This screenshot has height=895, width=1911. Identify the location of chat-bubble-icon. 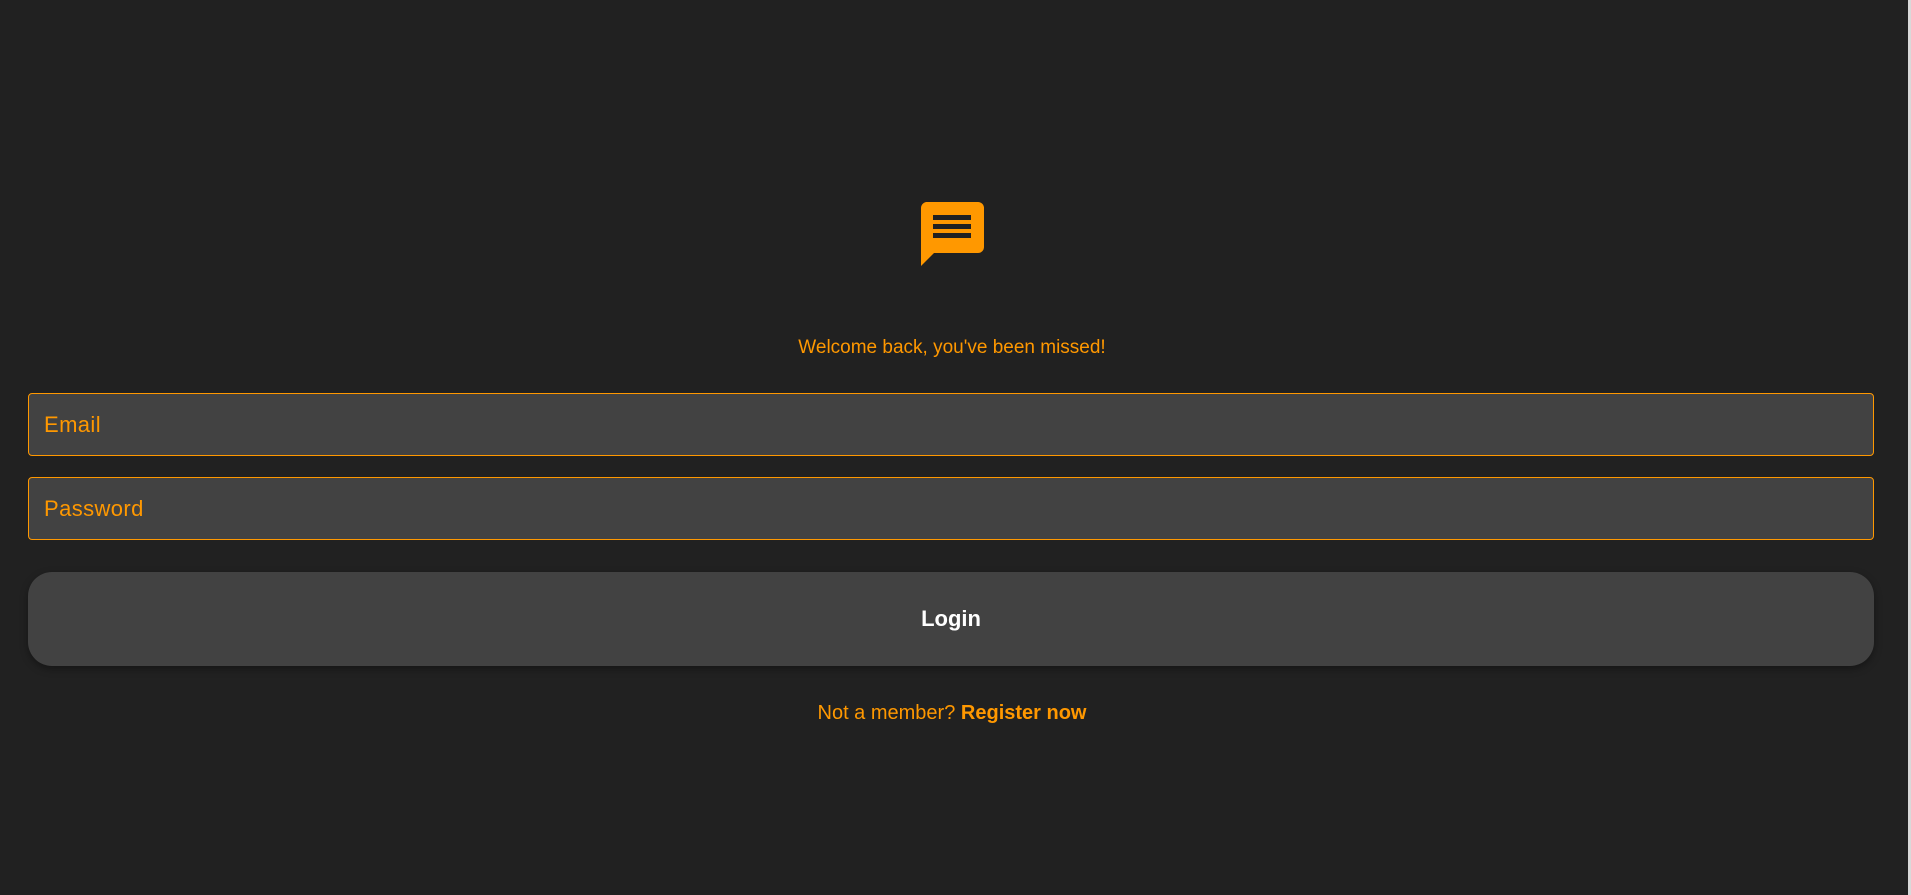
(952, 234).